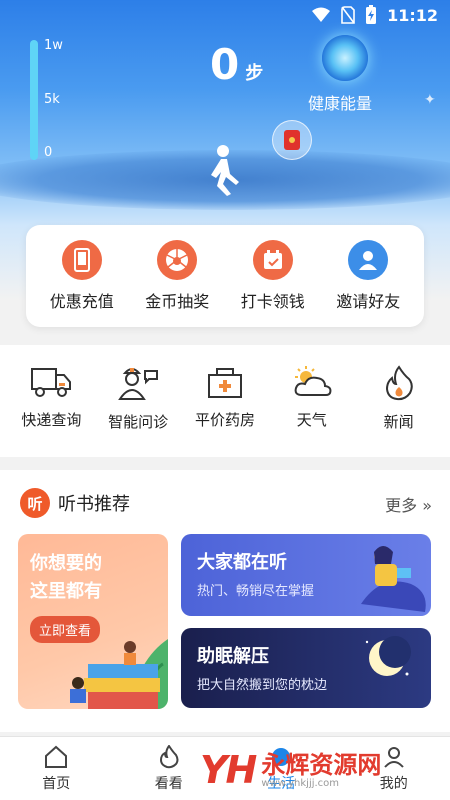  I want to click on step-counter: 0 步, so click(236, 64).